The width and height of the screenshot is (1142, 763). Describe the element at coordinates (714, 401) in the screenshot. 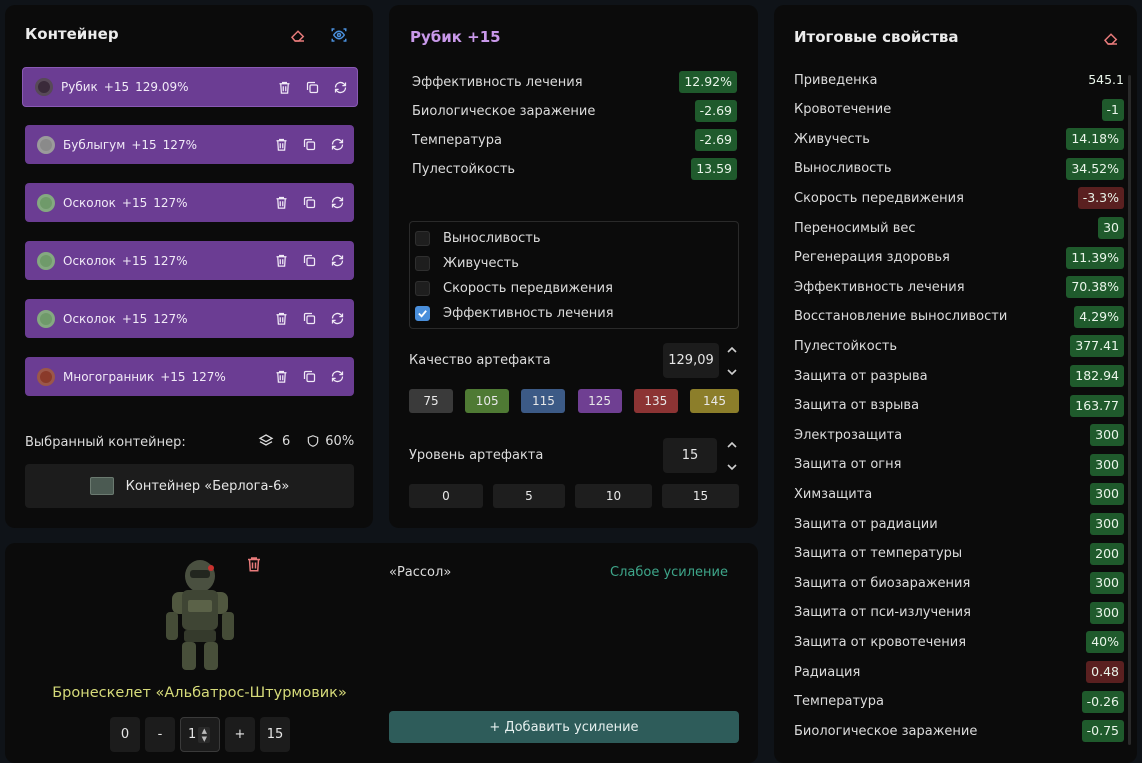

I see `quality-preset-button: 145` at that location.